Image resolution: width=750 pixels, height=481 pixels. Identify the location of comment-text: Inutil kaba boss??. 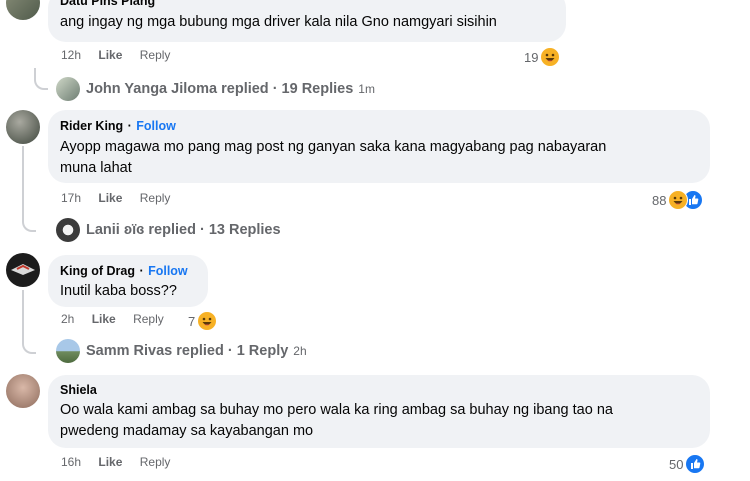
(118, 291).